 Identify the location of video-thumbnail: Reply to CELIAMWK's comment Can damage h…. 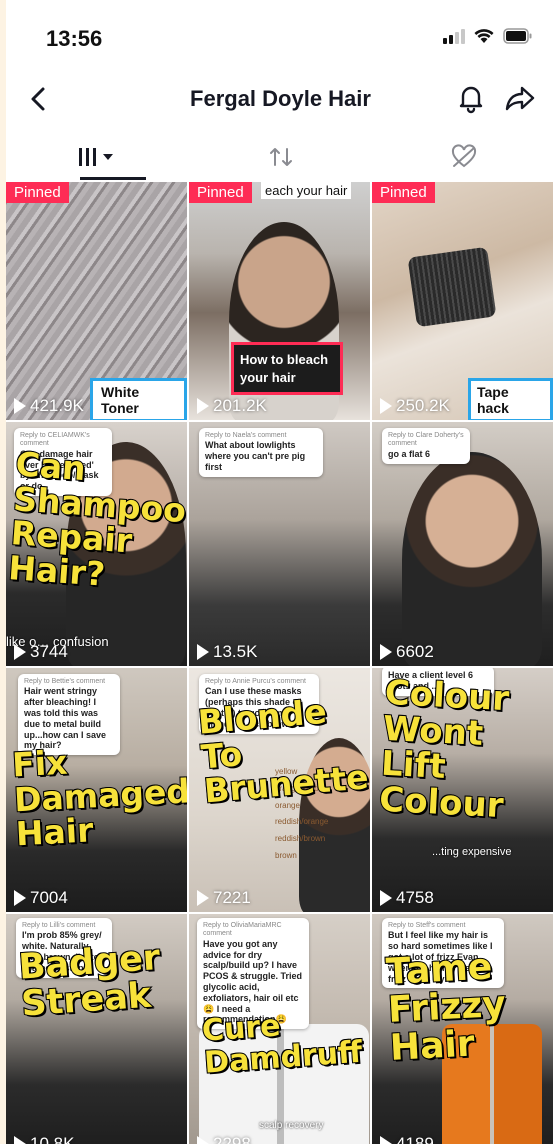
(97, 545).